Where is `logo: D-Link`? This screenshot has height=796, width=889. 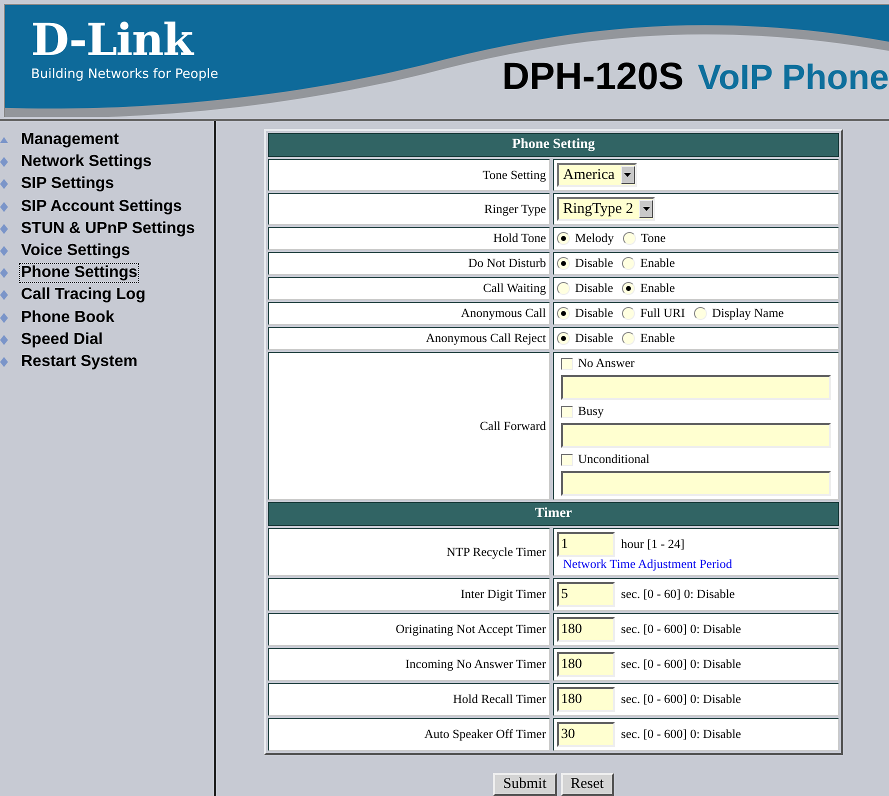
logo: D-Link is located at coordinates (113, 41).